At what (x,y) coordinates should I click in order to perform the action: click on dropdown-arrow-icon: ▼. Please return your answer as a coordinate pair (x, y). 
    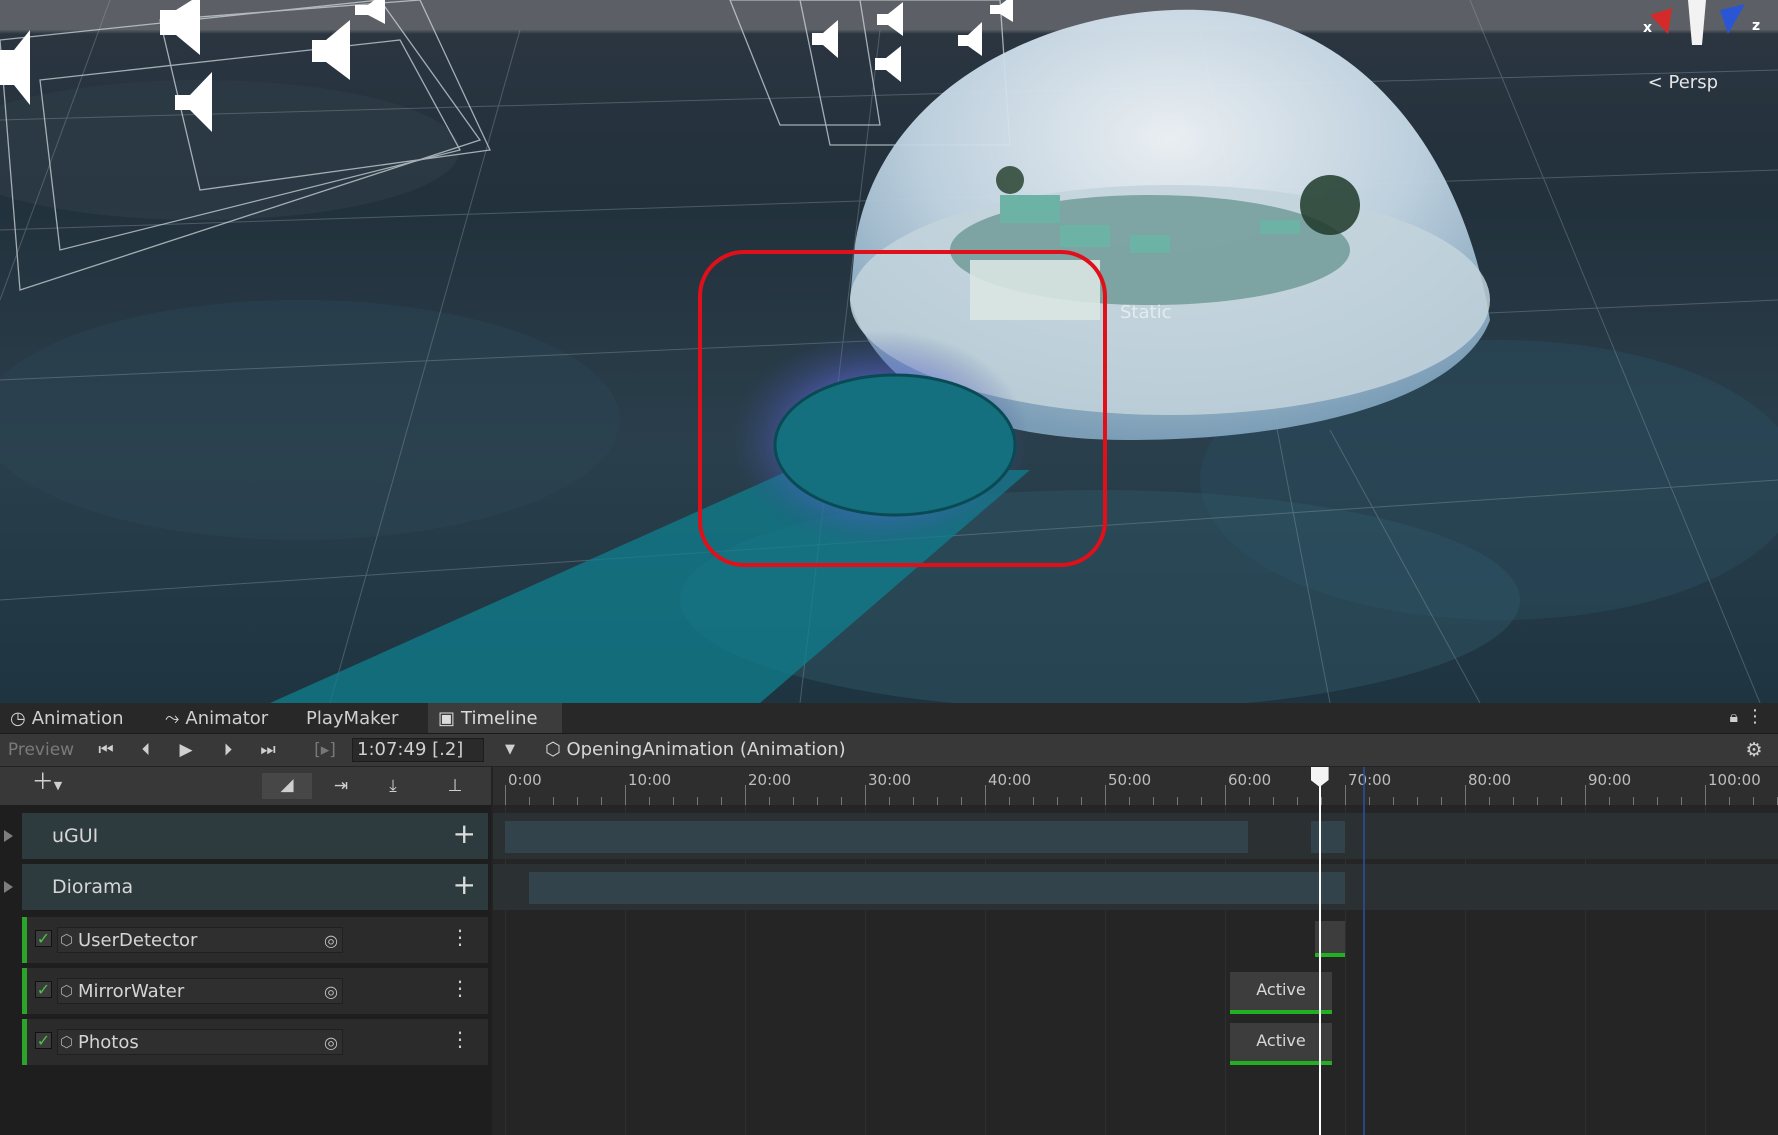
    Looking at the image, I should click on (58, 785).